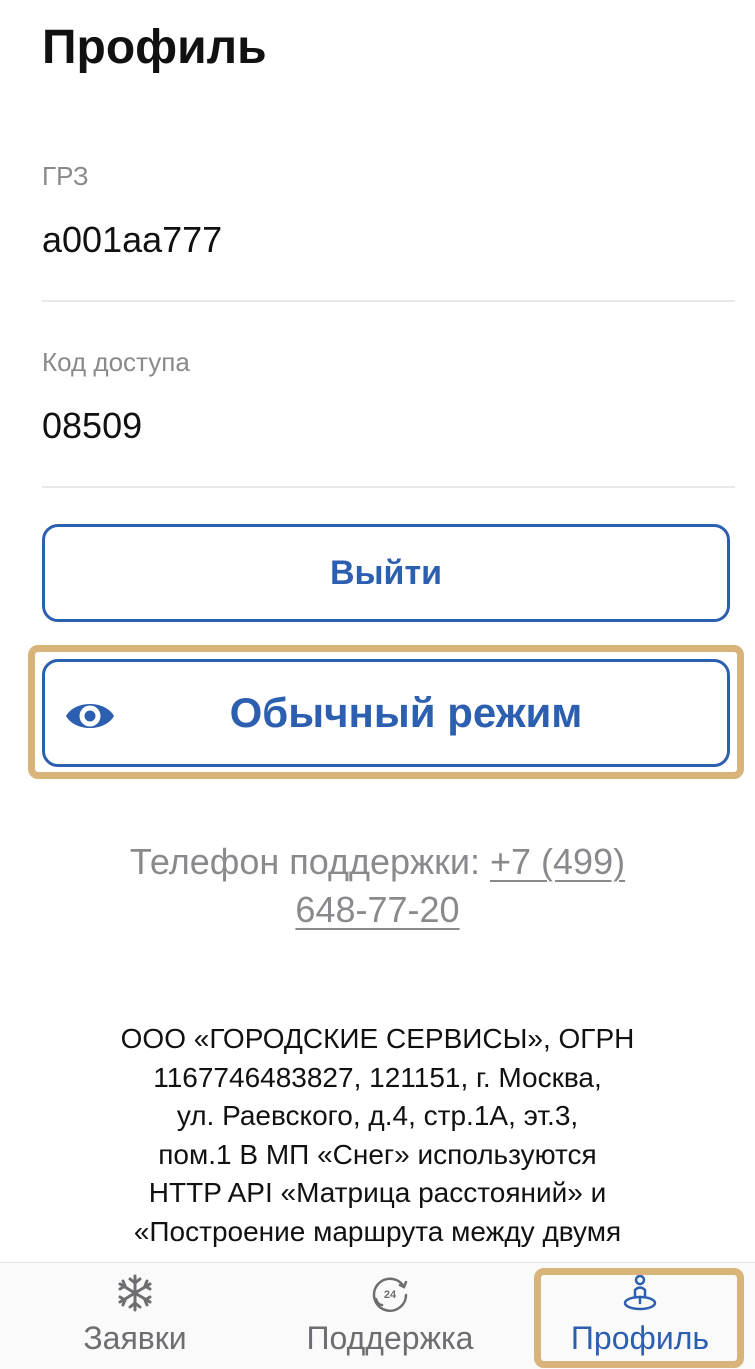  What do you see at coordinates (406, 712) in the screenshot?
I see `normal-mode-label: Обычный режим` at bounding box center [406, 712].